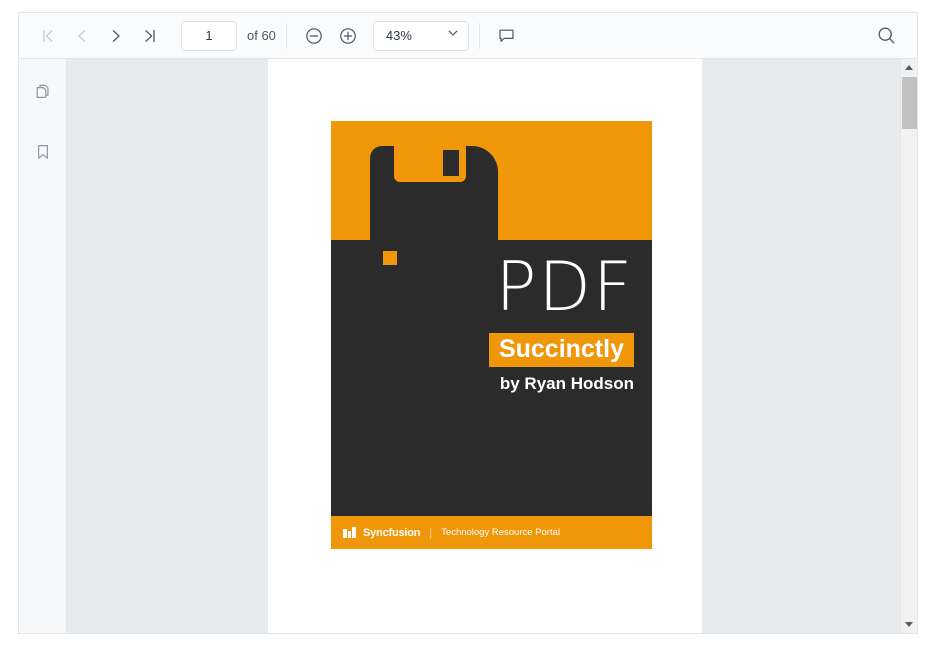  I want to click on sidebar-item-page-thumbnails, so click(43, 93).